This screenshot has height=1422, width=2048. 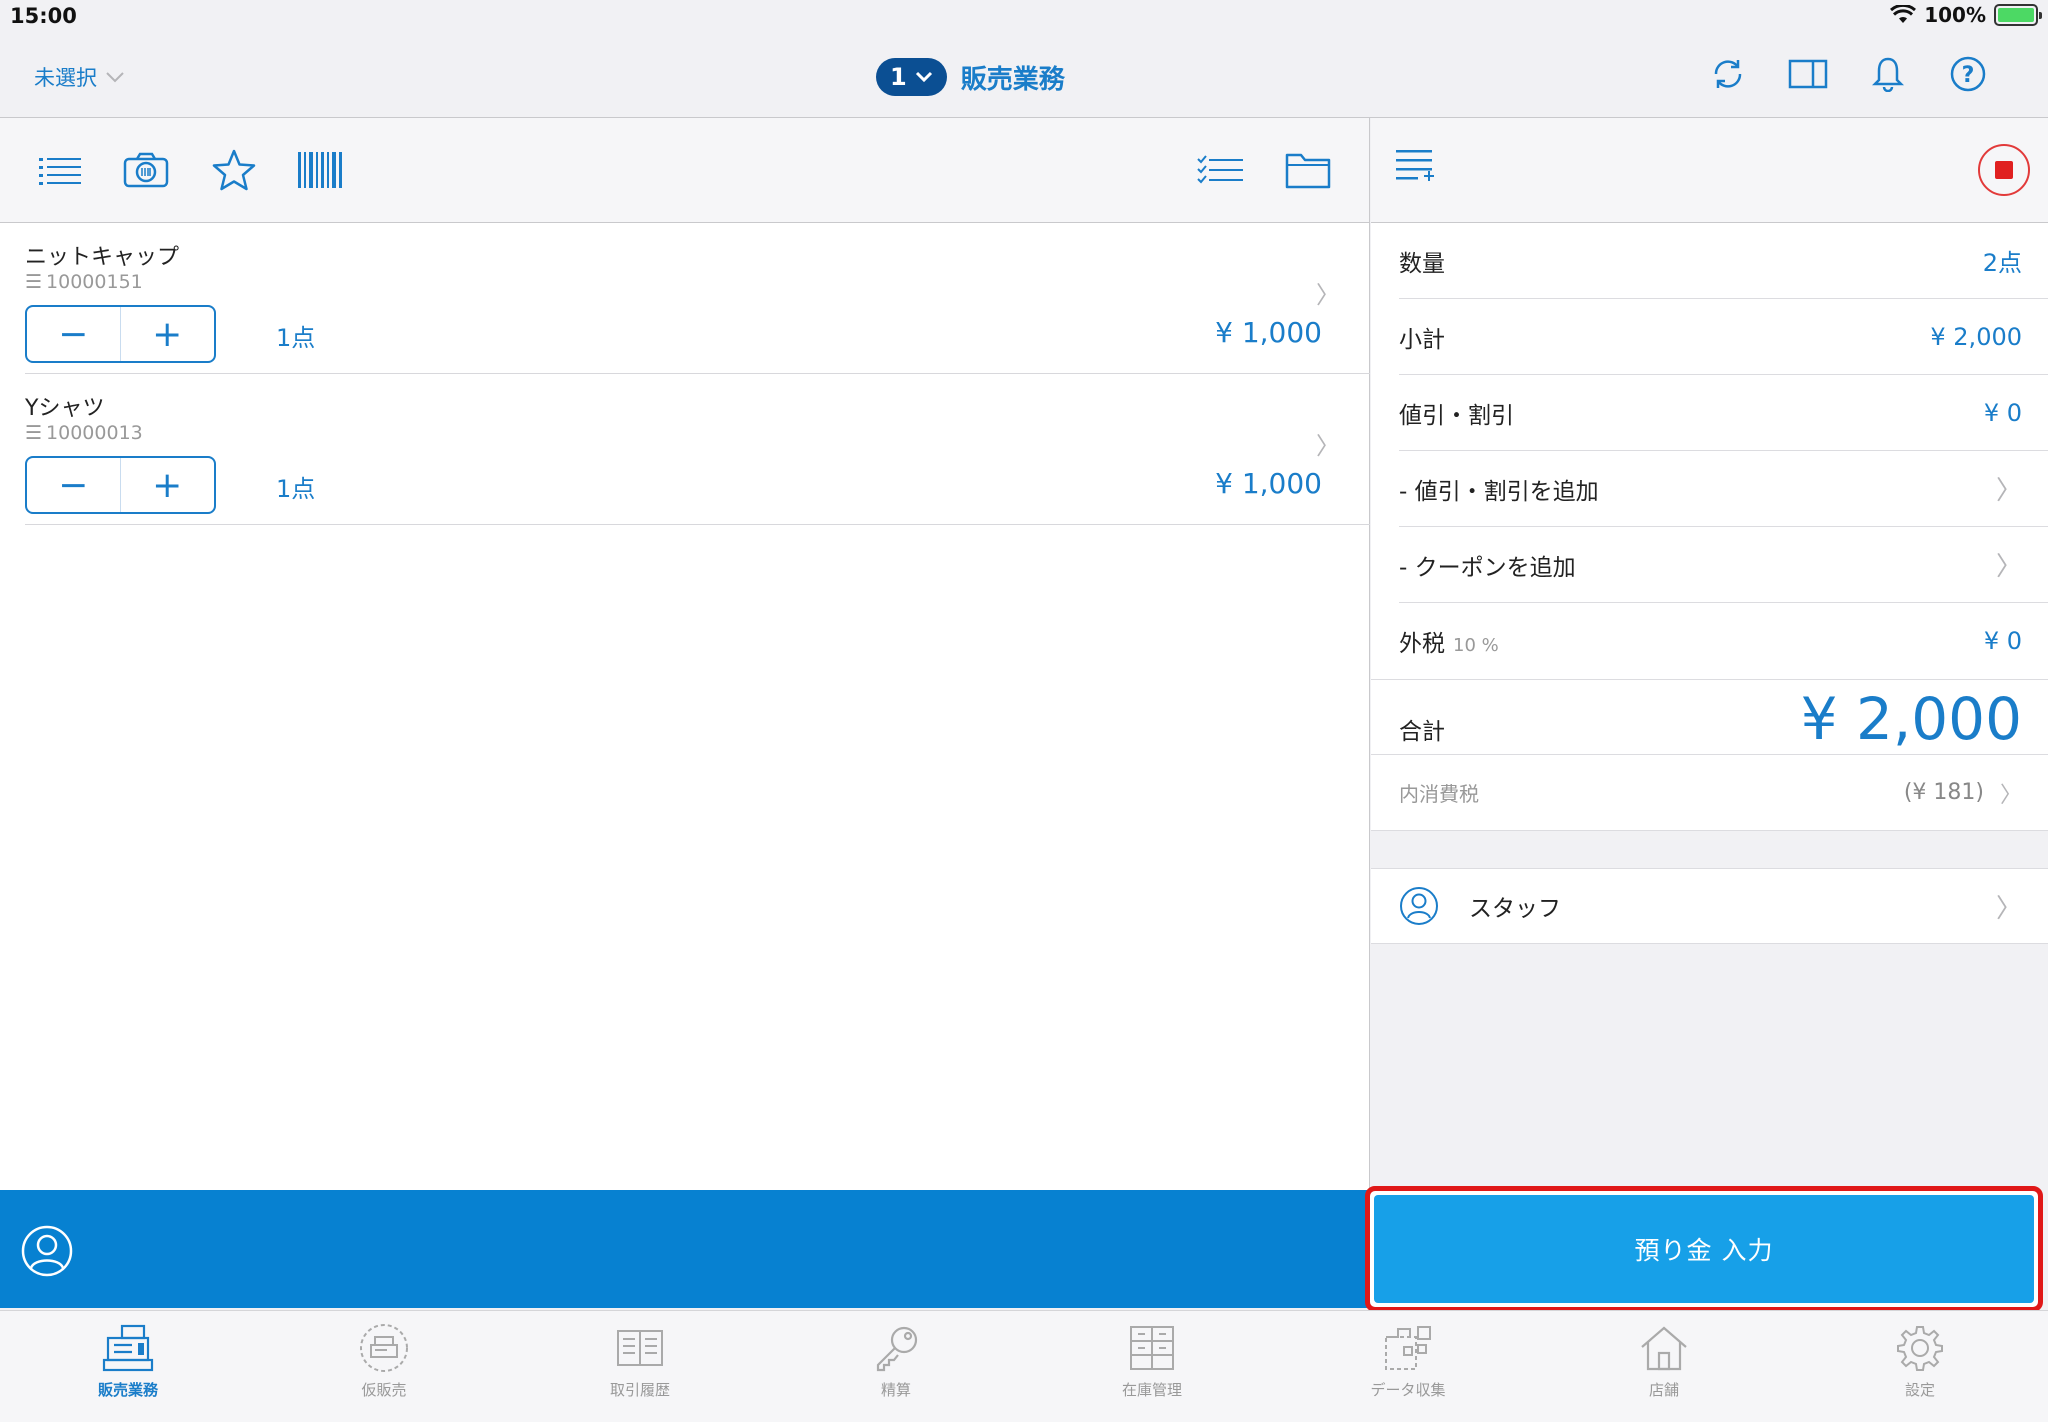 What do you see at coordinates (896, 1366) in the screenshot?
I see `tab-settlement: 精算` at bounding box center [896, 1366].